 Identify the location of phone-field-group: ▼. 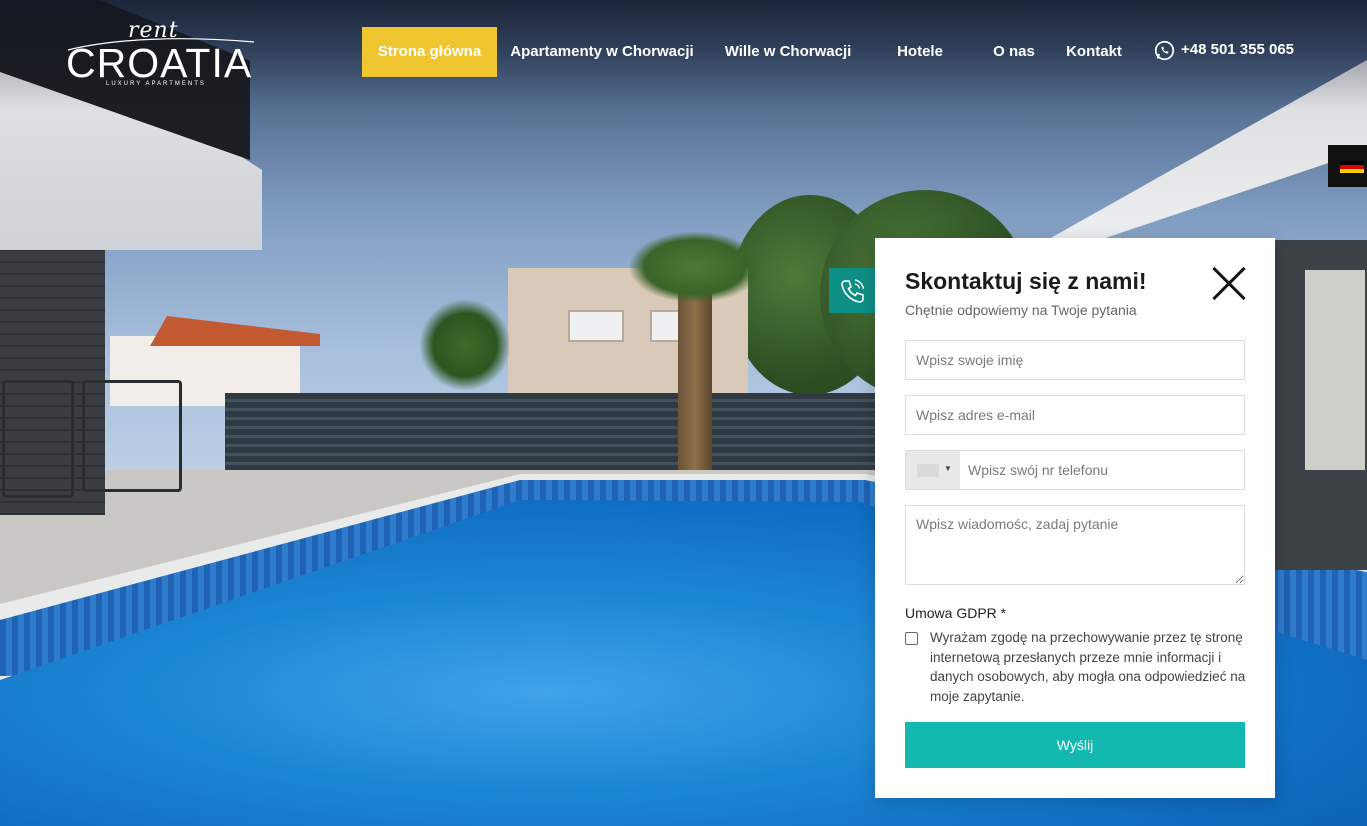
(1075, 470).